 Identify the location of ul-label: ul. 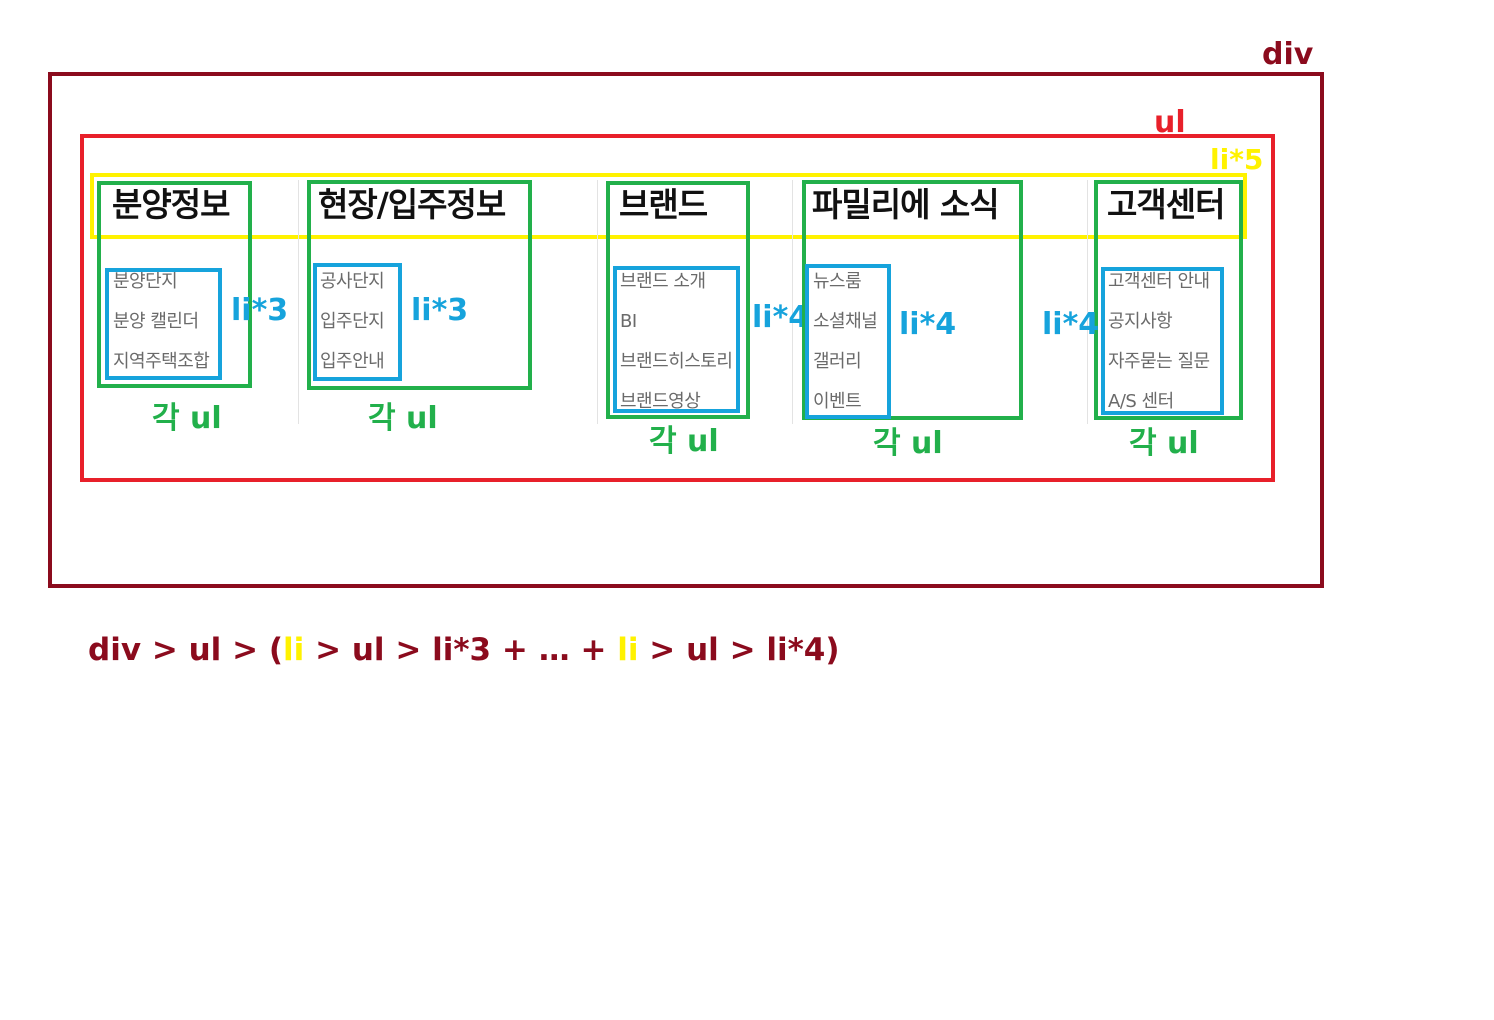
(1170, 122).